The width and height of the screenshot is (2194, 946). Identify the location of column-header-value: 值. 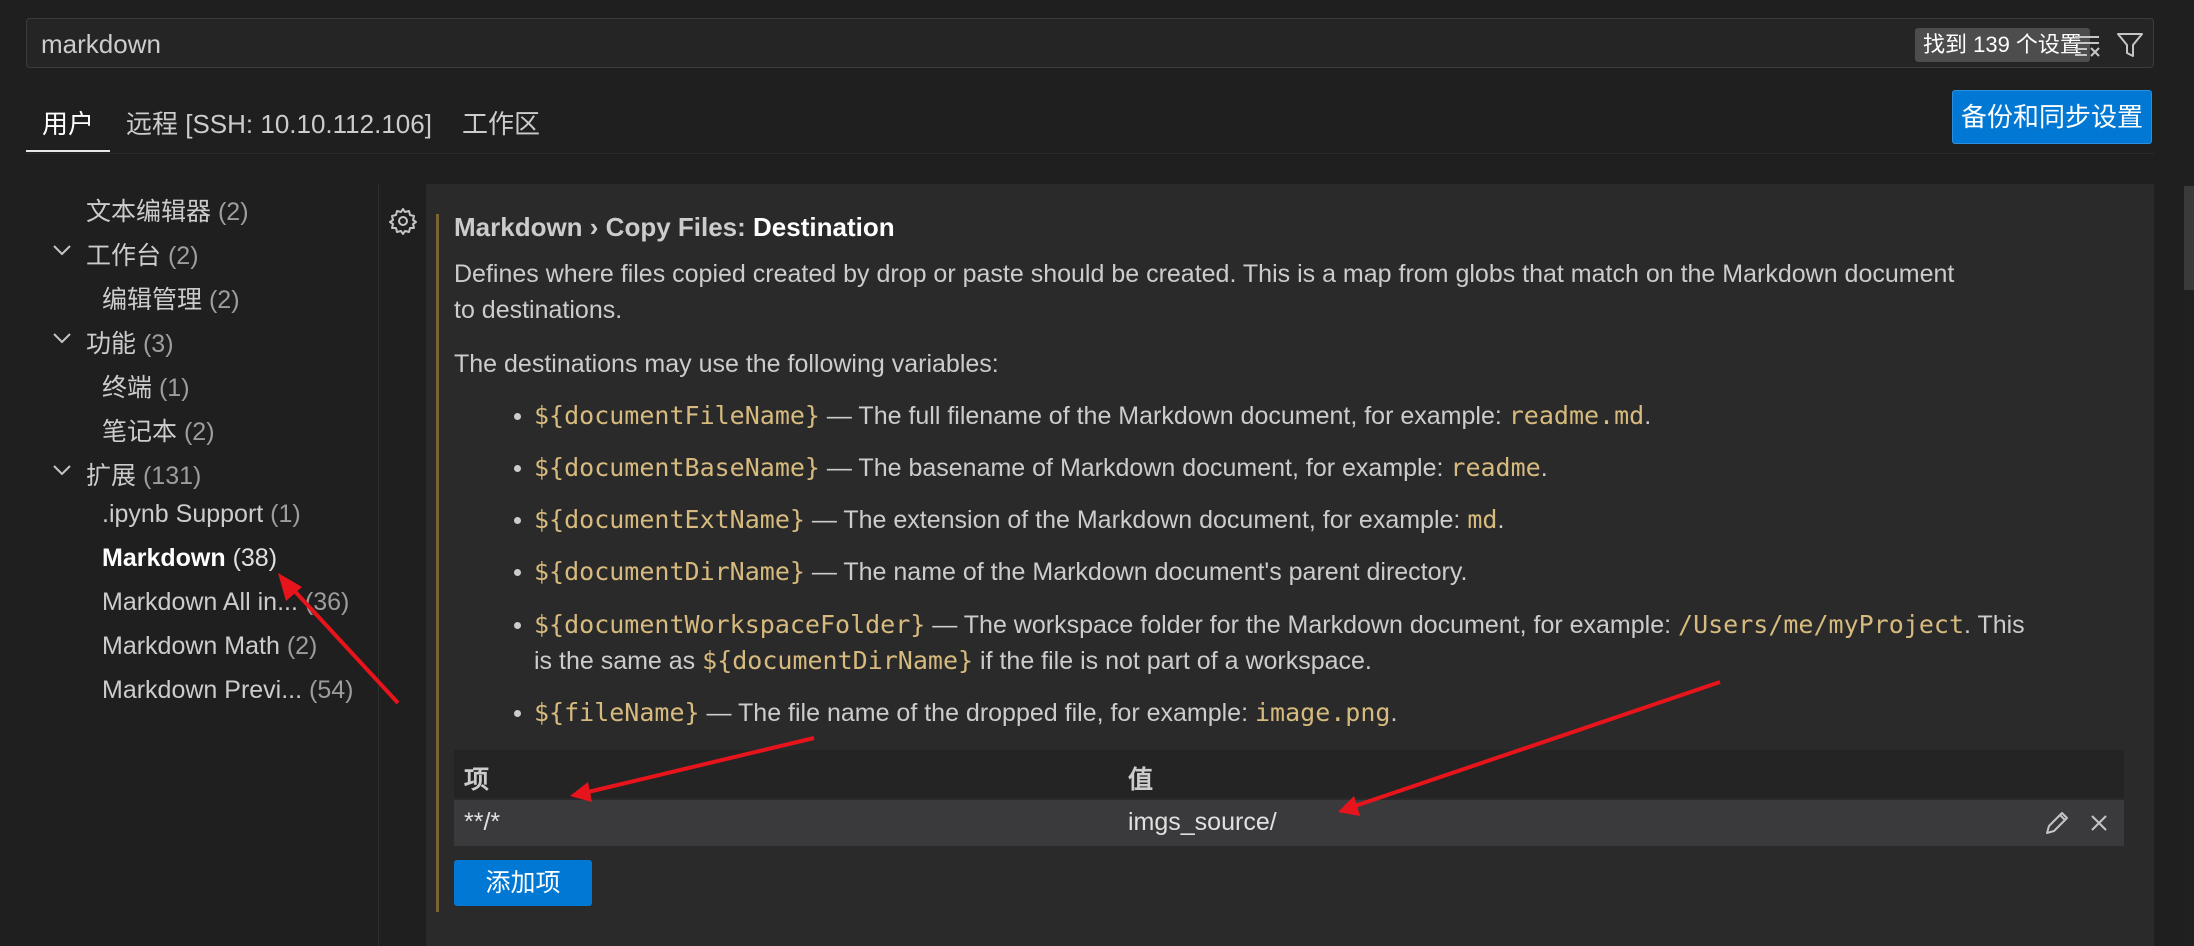
(1141, 780).